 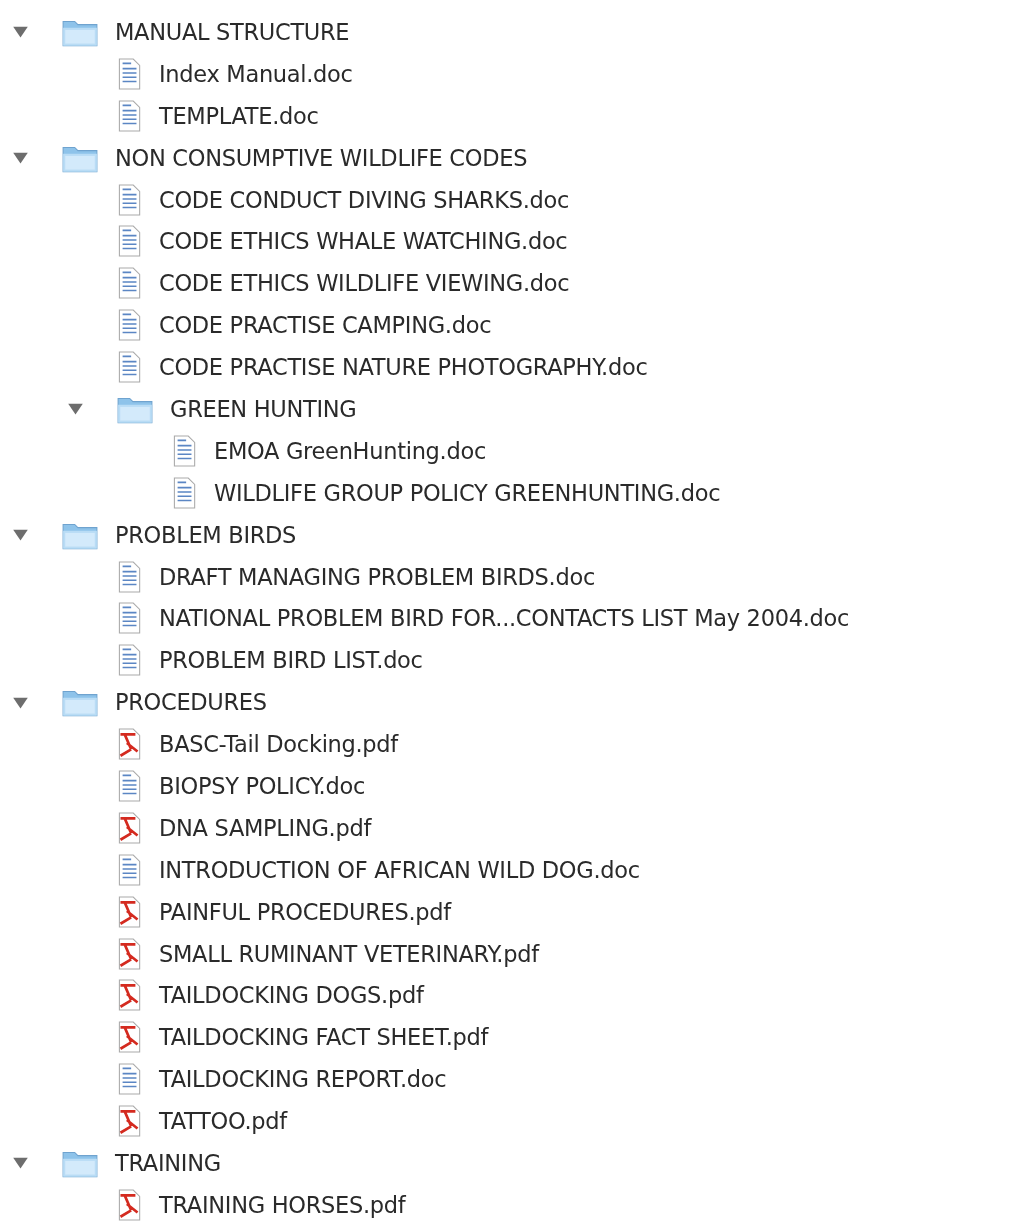 What do you see at coordinates (321, 157) in the screenshot?
I see `folder-name: NON CONSUMPTIVE WILDLIFE CODES` at bounding box center [321, 157].